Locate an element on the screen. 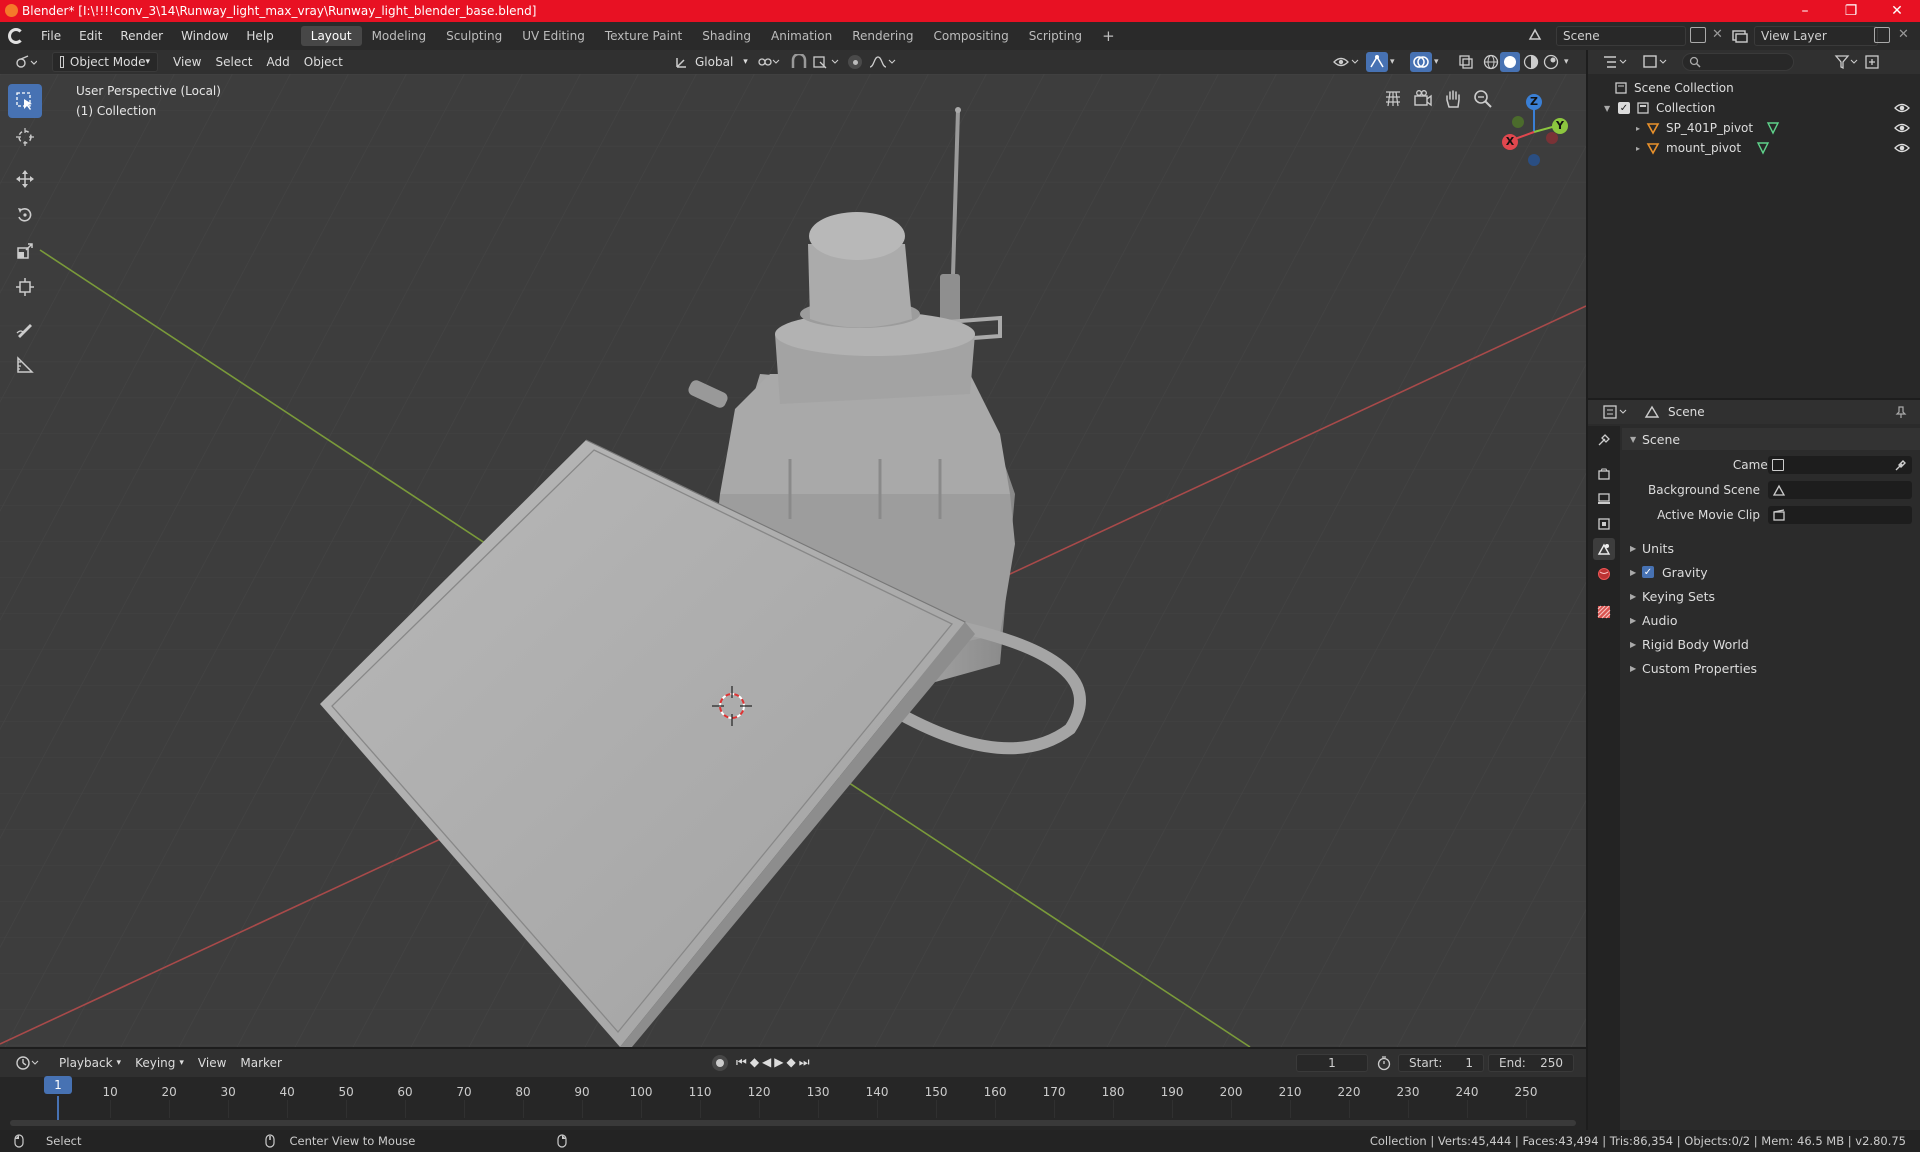 The width and height of the screenshot is (1920, 1152). menu-keying: Keying ▾ is located at coordinates (159, 1063).